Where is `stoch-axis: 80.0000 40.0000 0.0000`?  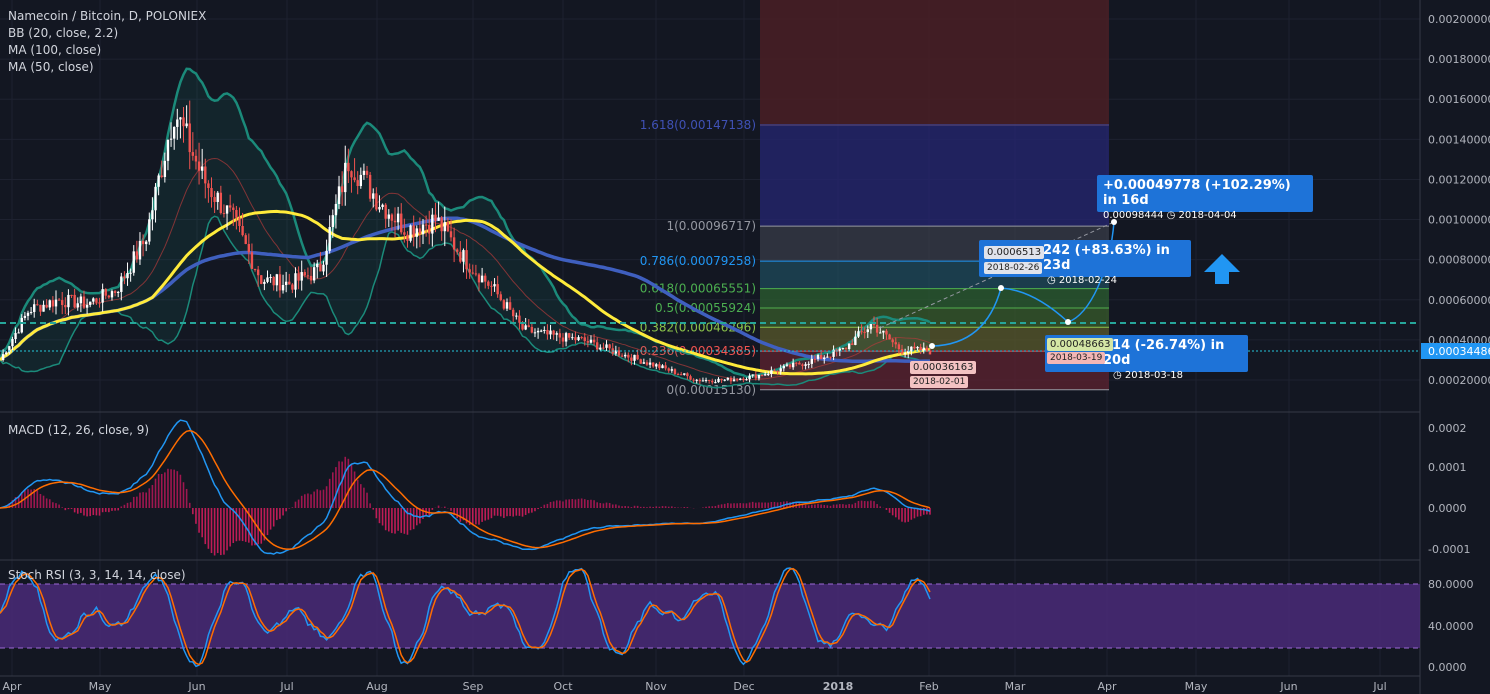 stoch-axis: 80.0000 40.0000 0.0000 is located at coordinates (1451, 626).